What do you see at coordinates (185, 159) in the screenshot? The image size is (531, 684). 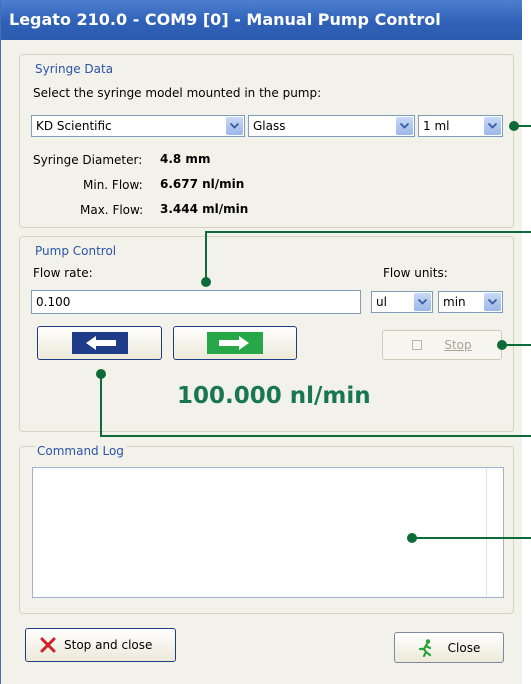 I see `diameter-value: 4.8 mm` at bounding box center [185, 159].